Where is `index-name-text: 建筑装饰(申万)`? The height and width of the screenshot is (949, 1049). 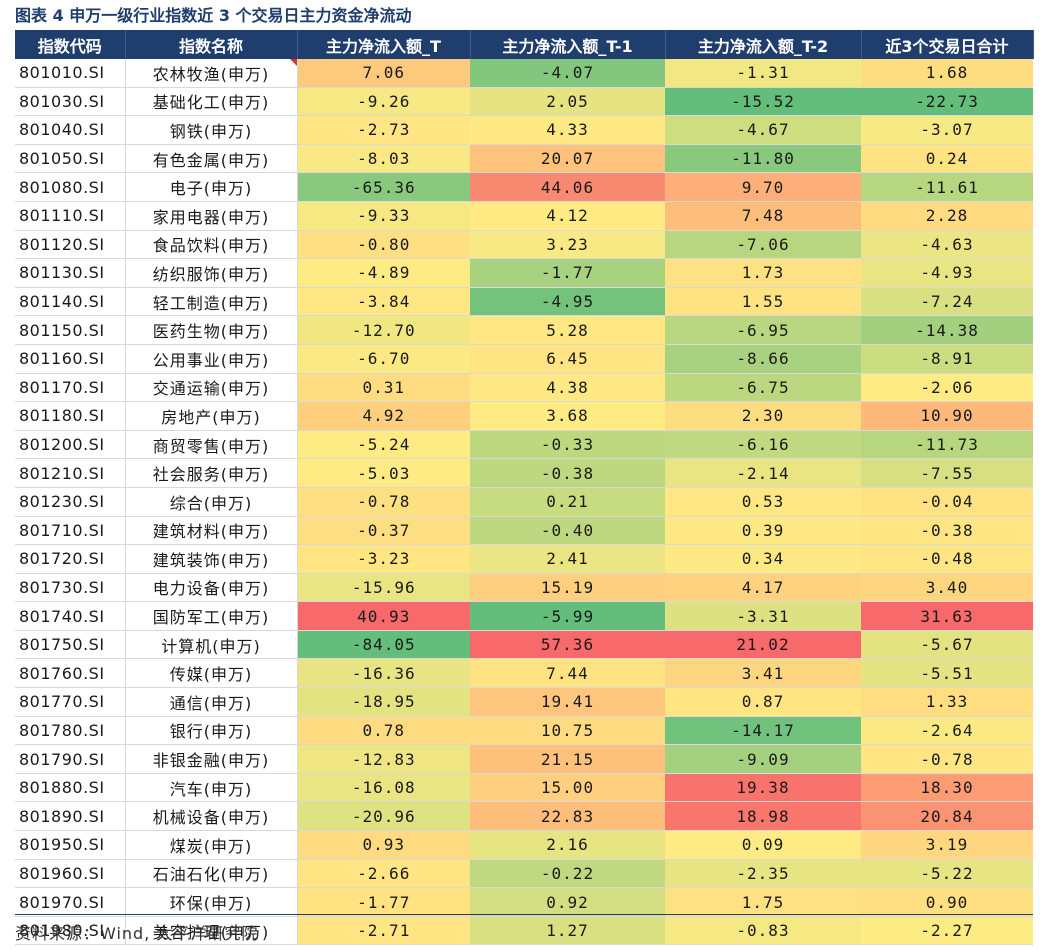 index-name-text: 建筑装饰(申万) is located at coordinates (211, 560).